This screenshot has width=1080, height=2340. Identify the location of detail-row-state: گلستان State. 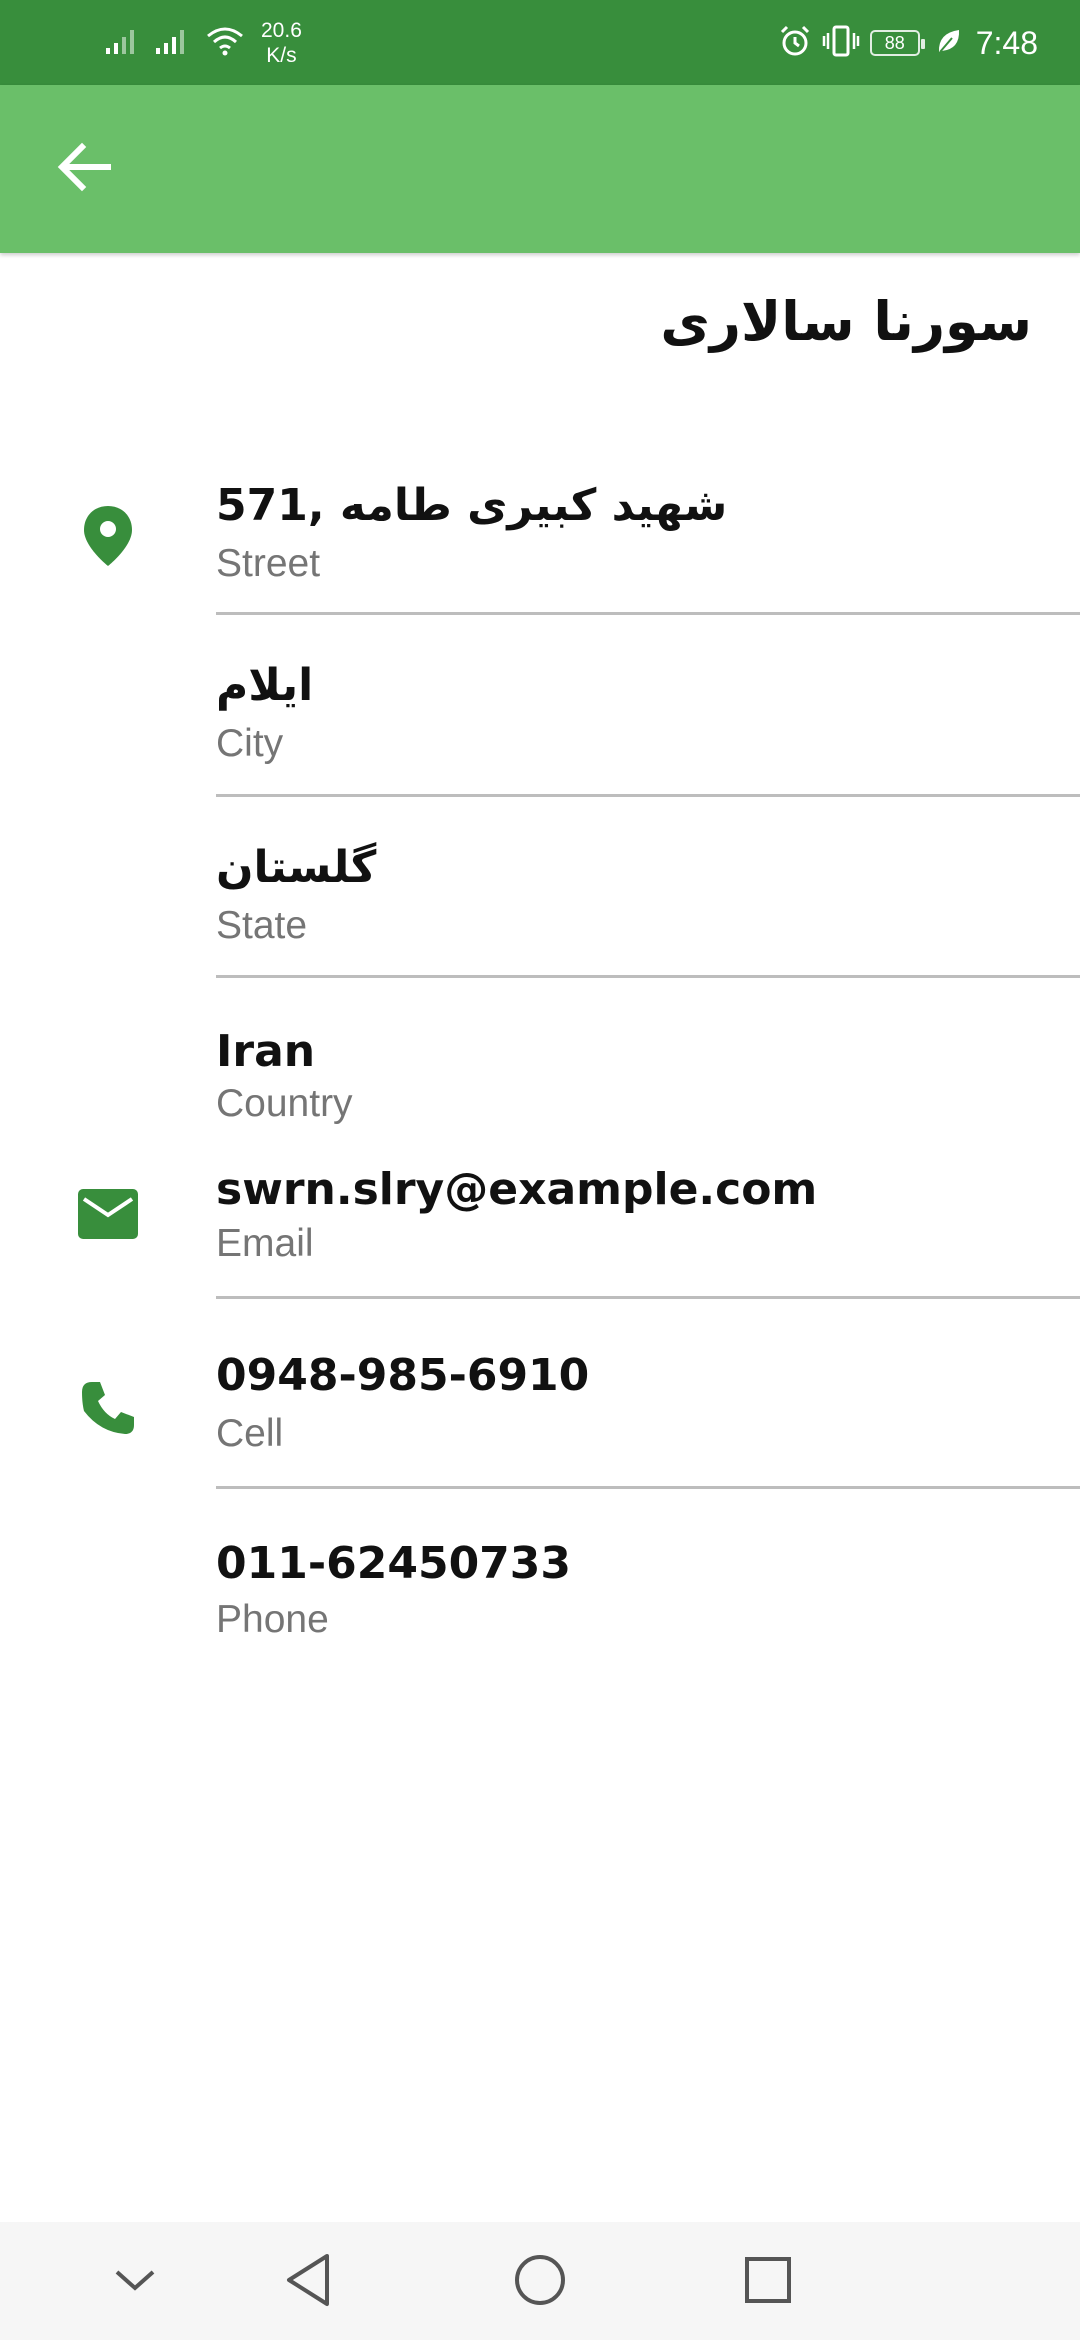
(540, 907).